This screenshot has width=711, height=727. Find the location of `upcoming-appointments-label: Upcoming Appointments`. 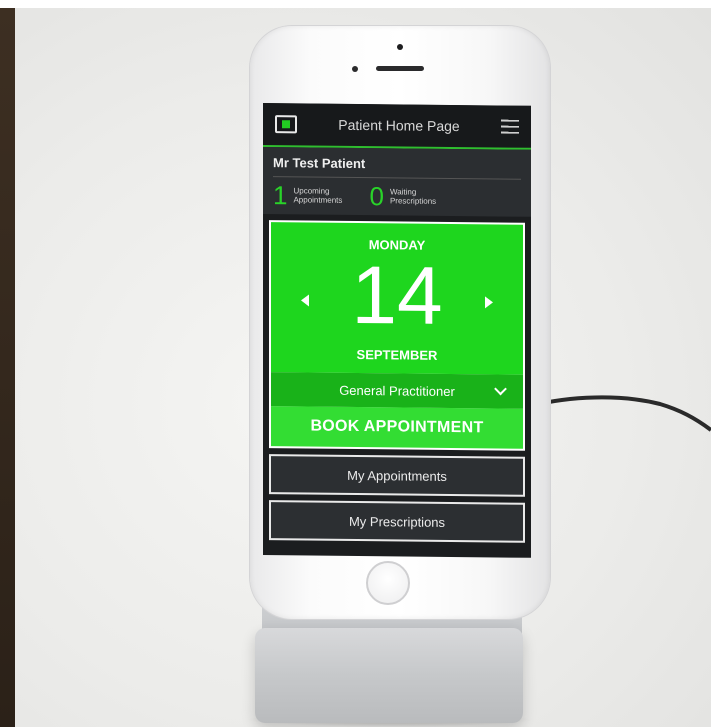

upcoming-appointments-label: Upcoming Appointments is located at coordinates (318, 195).